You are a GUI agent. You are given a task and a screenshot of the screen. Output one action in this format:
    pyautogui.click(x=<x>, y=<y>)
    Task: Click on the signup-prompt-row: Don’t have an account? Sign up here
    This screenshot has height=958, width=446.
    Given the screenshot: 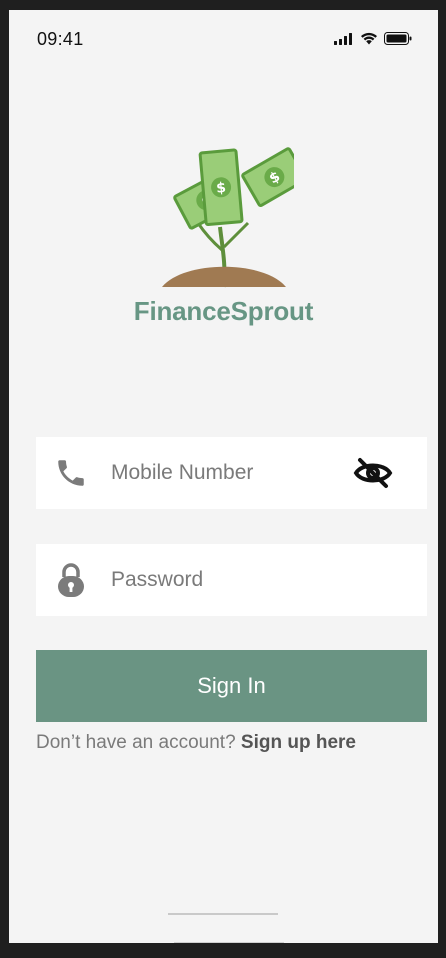 What is the action you would take?
    pyautogui.click(x=196, y=743)
    